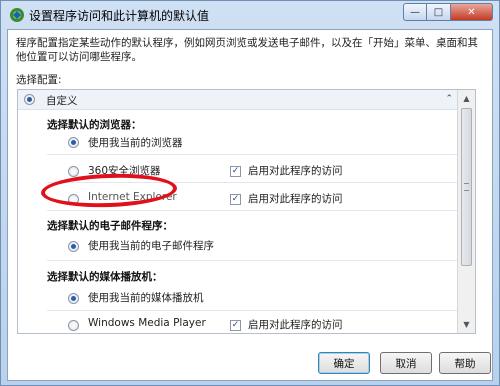 This screenshot has height=386, width=500. Describe the element at coordinates (73, 246) in the screenshot. I see `email-option-radio` at that location.